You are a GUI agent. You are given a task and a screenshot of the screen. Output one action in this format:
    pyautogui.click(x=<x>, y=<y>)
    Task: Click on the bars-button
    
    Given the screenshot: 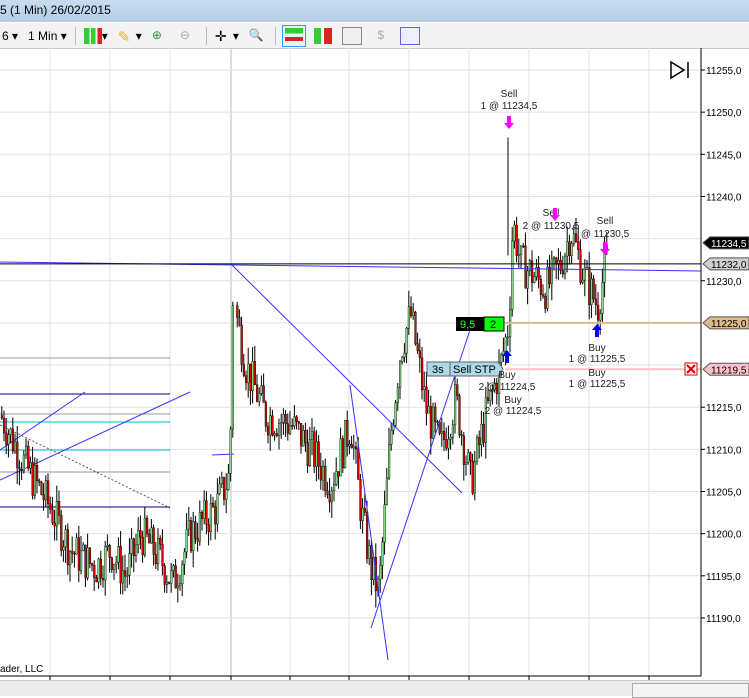 What is the action you would take?
    pyautogui.click(x=323, y=36)
    